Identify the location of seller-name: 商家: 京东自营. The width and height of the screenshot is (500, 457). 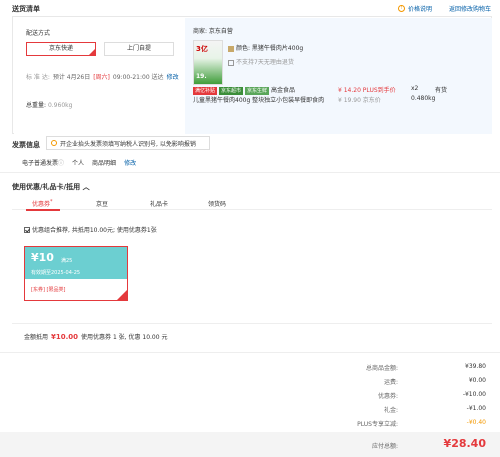
(213, 31).